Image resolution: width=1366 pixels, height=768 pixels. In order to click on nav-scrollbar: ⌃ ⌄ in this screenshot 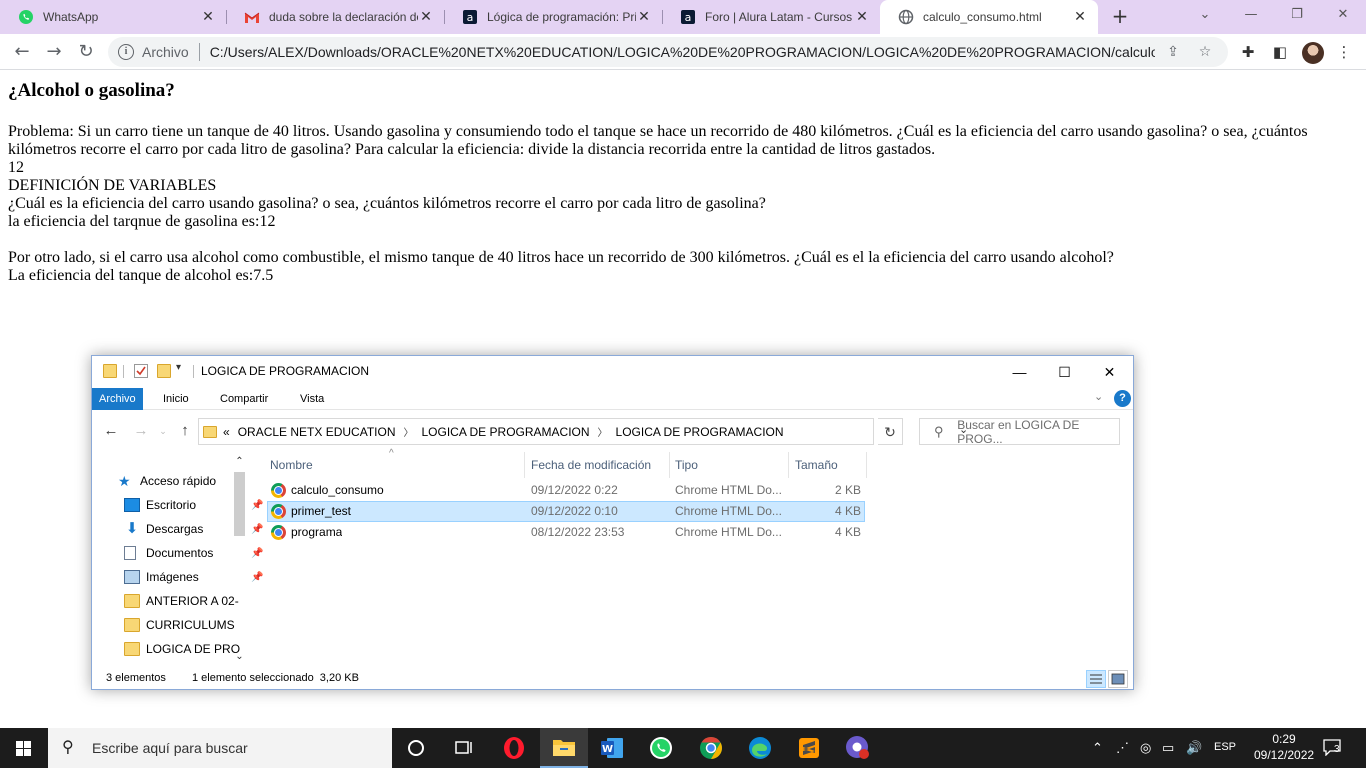, I will do `click(239, 559)`.